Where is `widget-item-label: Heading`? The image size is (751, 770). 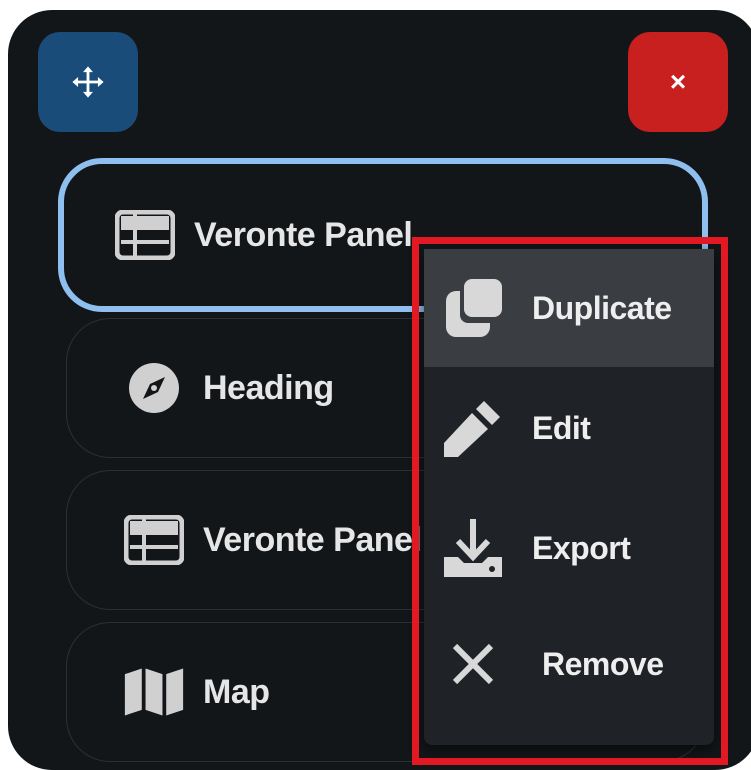 widget-item-label: Heading is located at coordinates (268, 387).